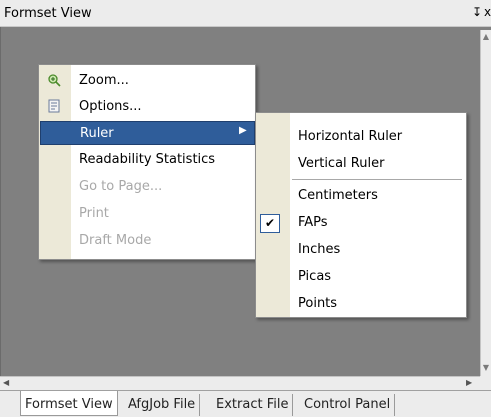 Image resolution: width=491 pixels, height=417 pixels. Describe the element at coordinates (361, 250) in the screenshot. I see `submenu-item-inches: Inches` at that location.